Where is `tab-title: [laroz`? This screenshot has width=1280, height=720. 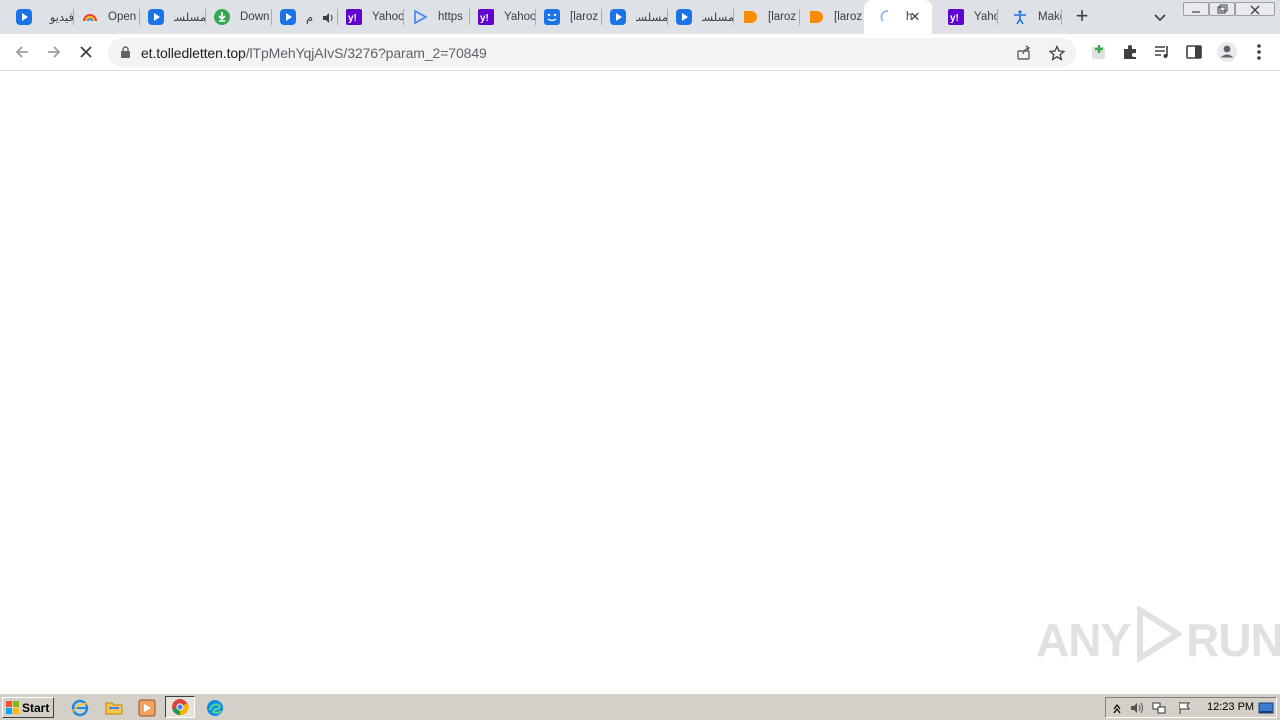 tab-title: [laroz is located at coordinates (848, 17).